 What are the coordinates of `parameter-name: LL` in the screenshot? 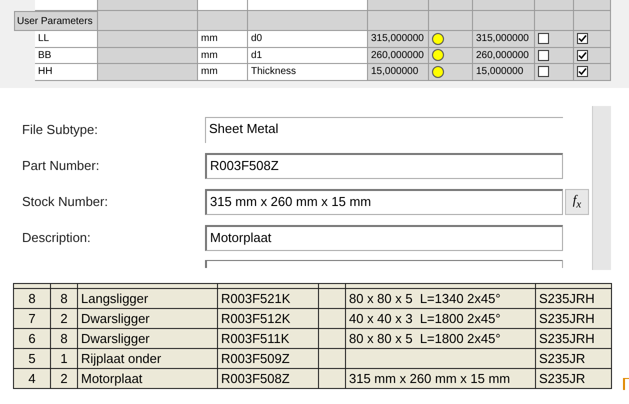 It's located at (66, 39).